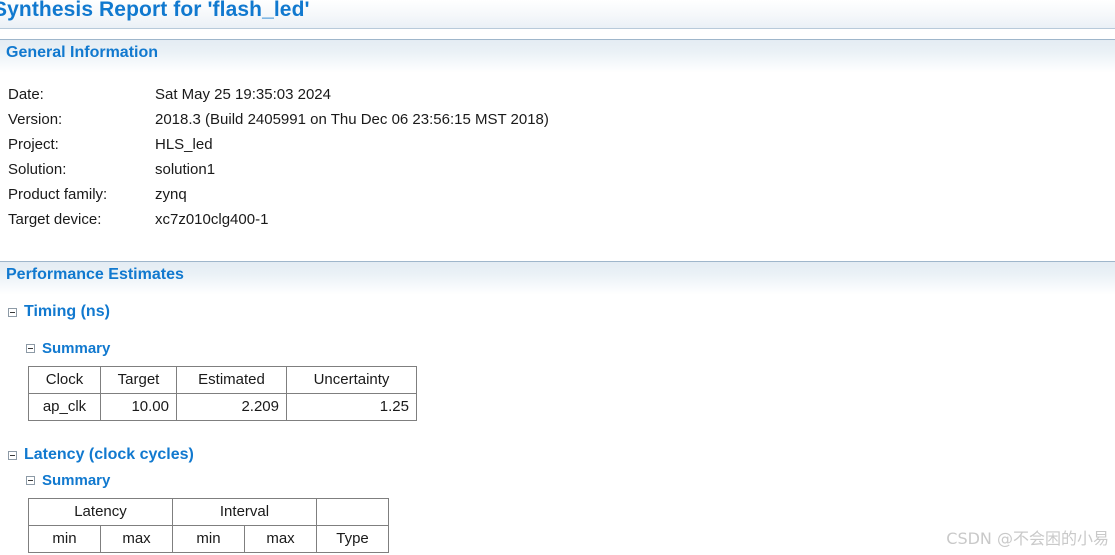 The height and width of the screenshot is (555, 1115). Describe the element at coordinates (351, 407) in the screenshot. I see `cell-uncertainty: 1.25` at that location.